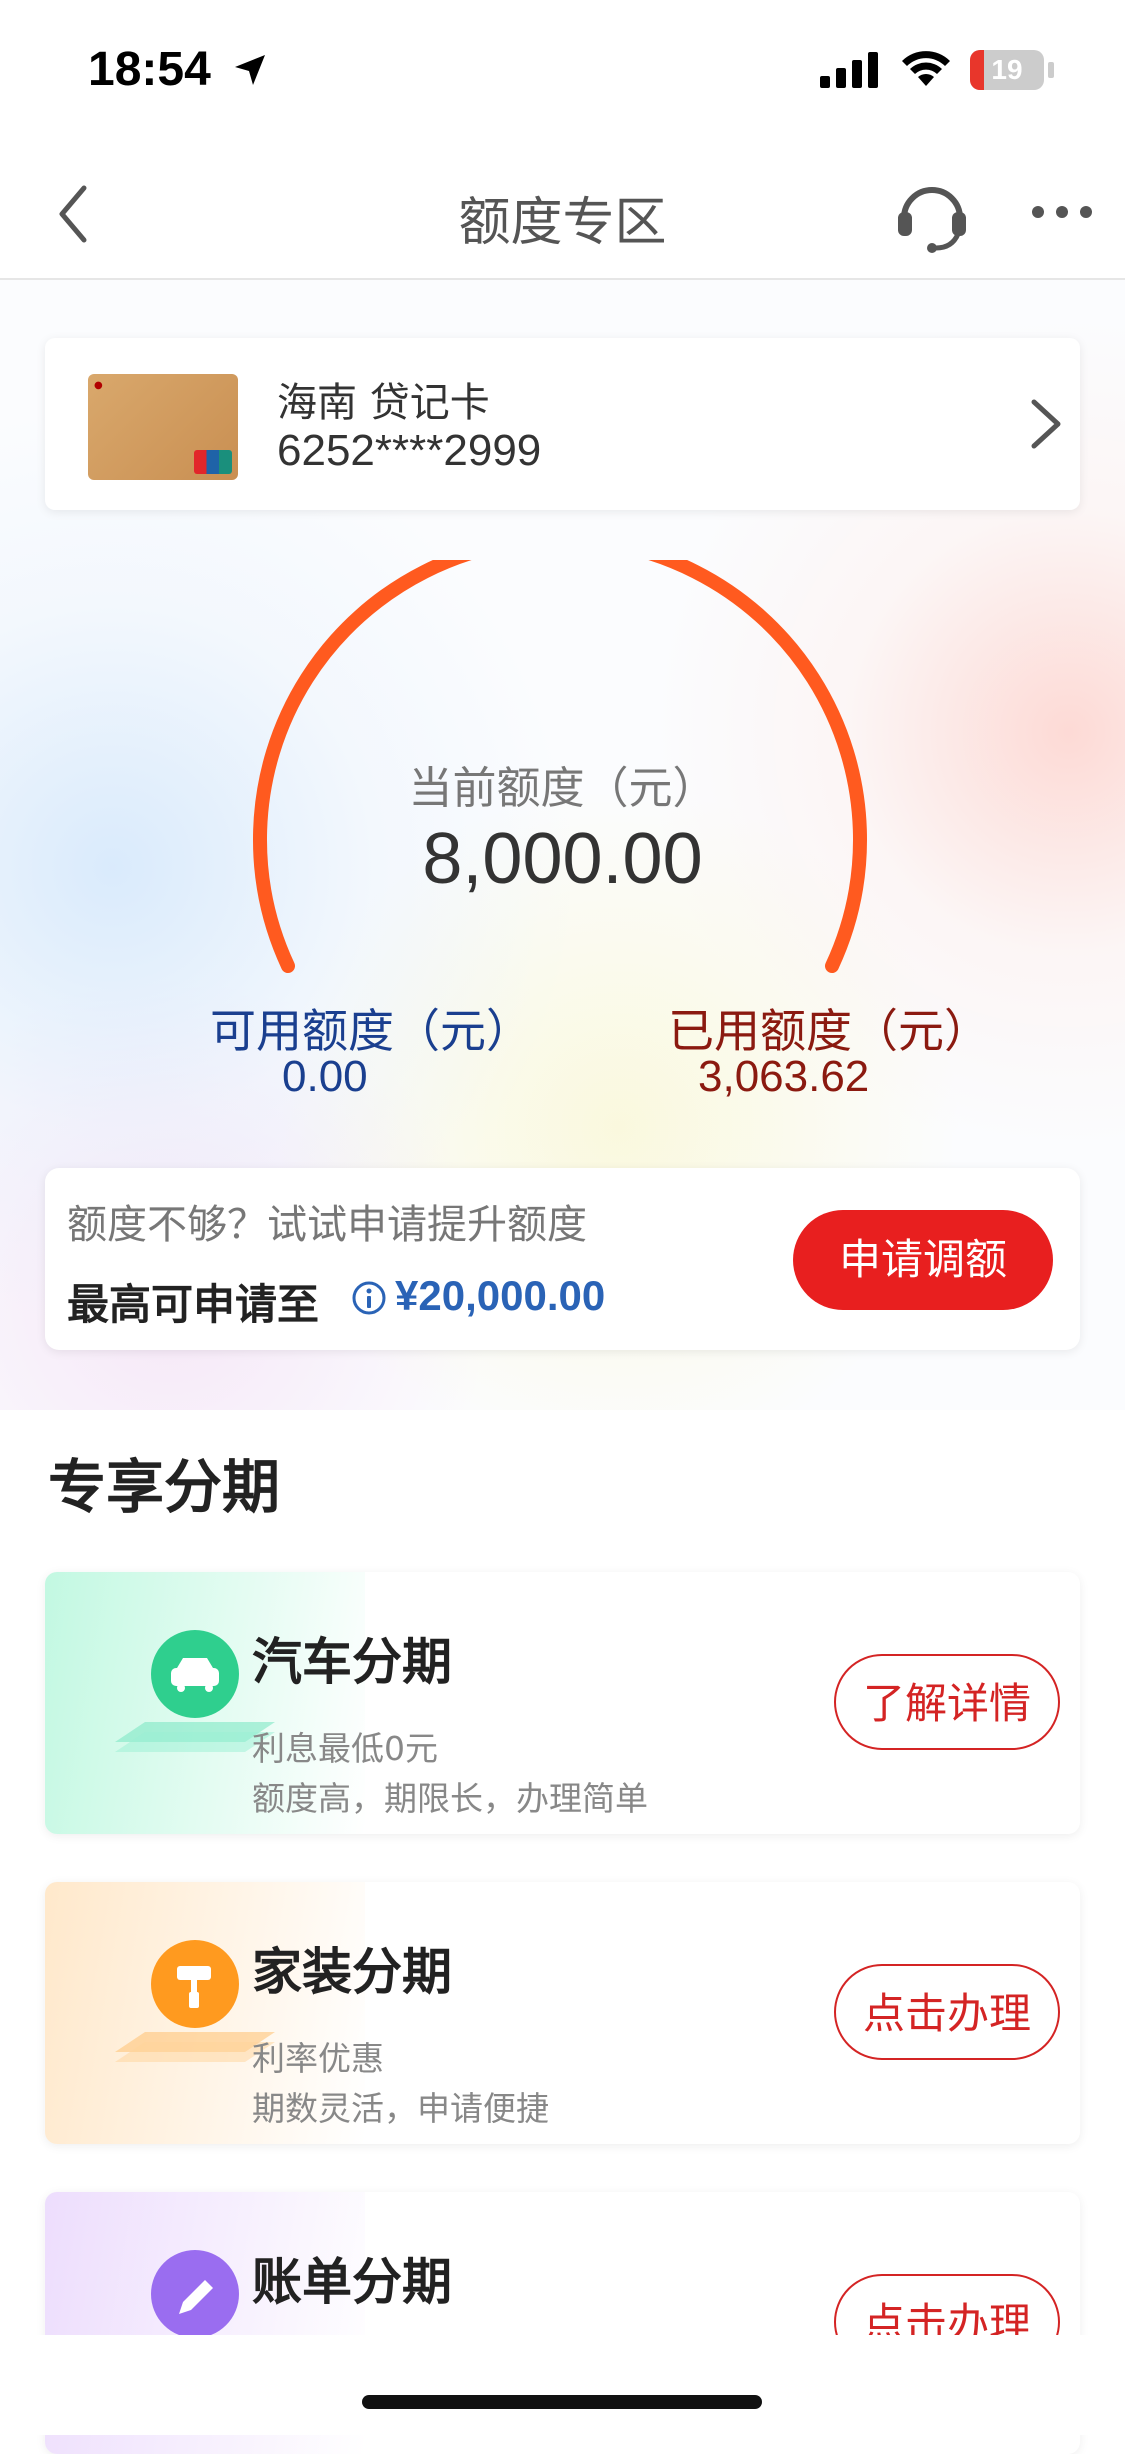  What do you see at coordinates (849, 70) in the screenshot?
I see `cellular-signal-icon` at bounding box center [849, 70].